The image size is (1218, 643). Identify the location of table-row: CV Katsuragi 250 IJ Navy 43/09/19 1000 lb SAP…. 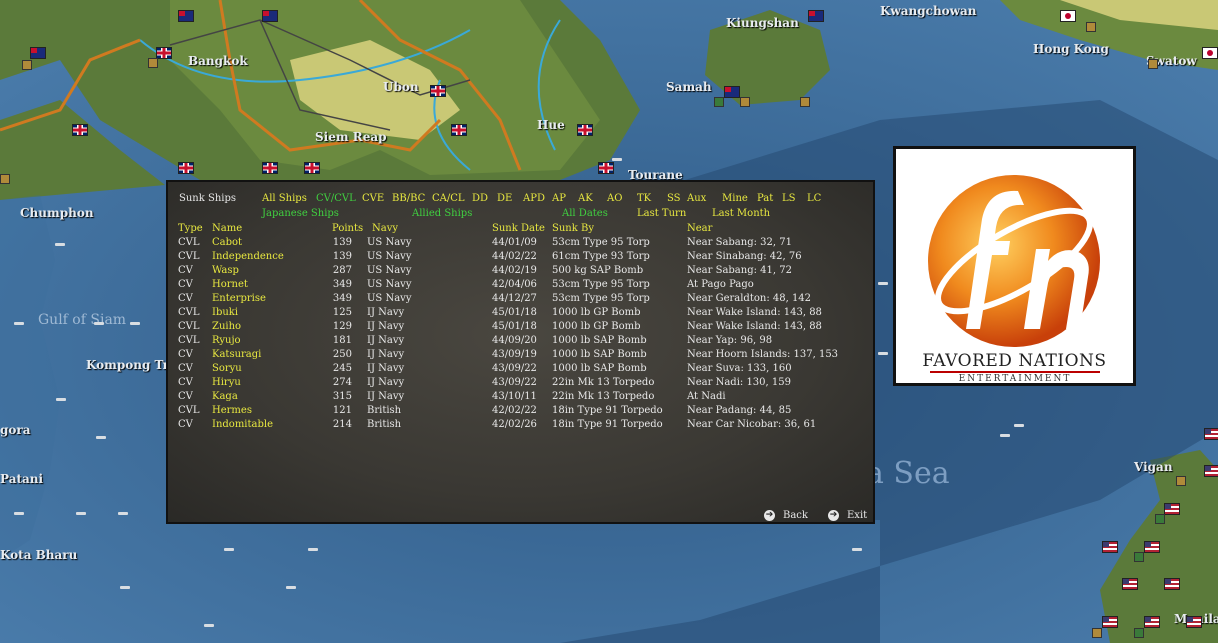
(518, 356).